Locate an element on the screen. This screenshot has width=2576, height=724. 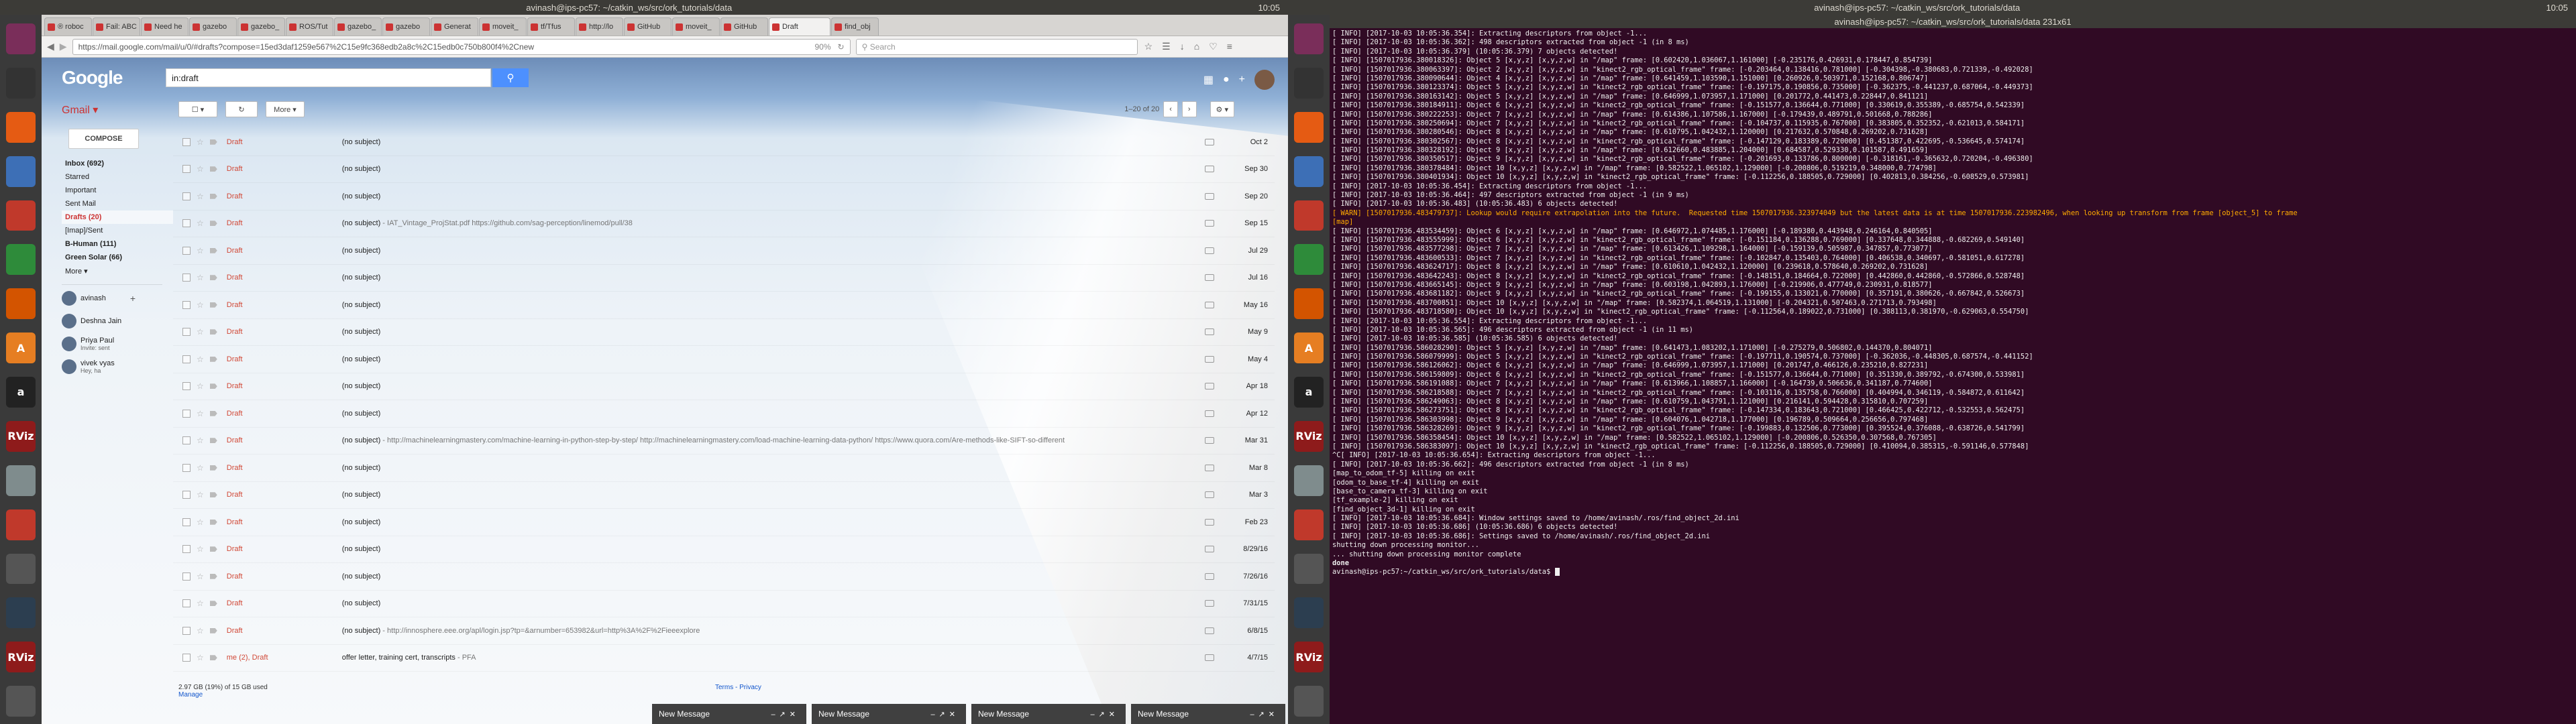
table-row: ☆ Draft (no subject) Feb 23 is located at coordinates (724, 522).